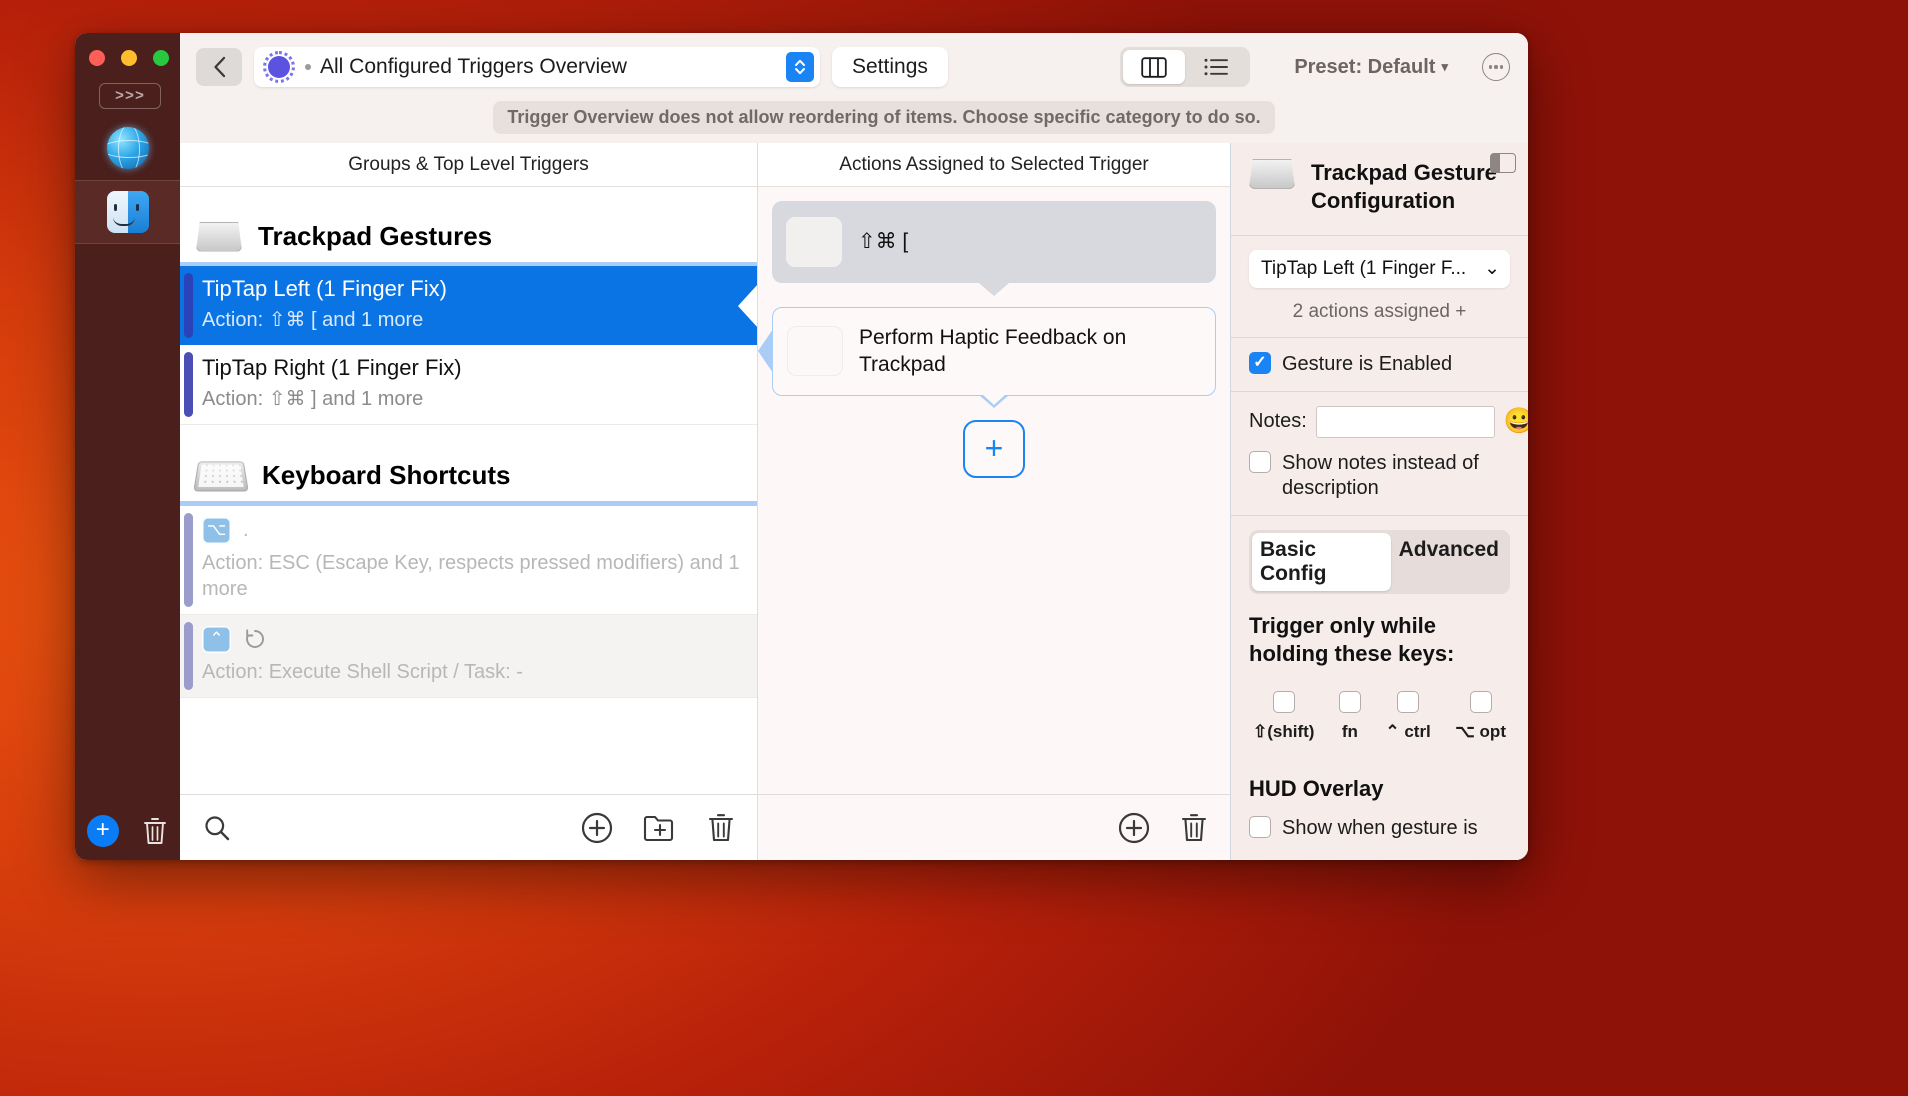 This screenshot has height=1096, width=1908. I want to click on globe-icon, so click(127, 148).